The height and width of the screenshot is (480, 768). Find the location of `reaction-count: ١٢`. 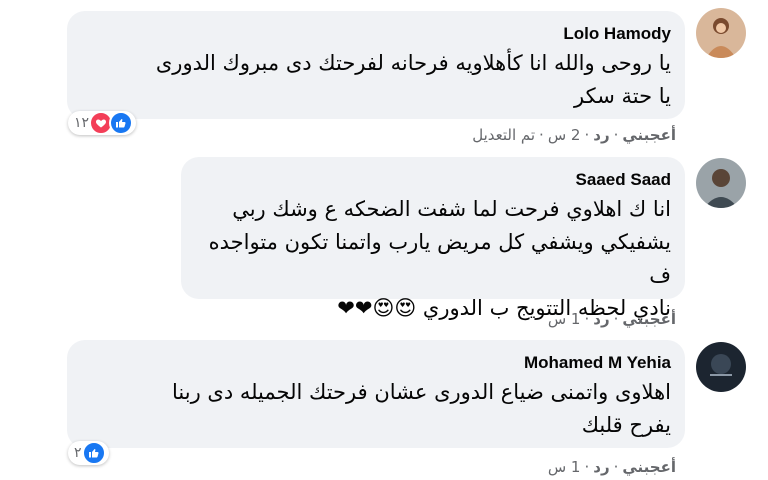

reaction-count: ١٢ is located at coordinates (82, 123).